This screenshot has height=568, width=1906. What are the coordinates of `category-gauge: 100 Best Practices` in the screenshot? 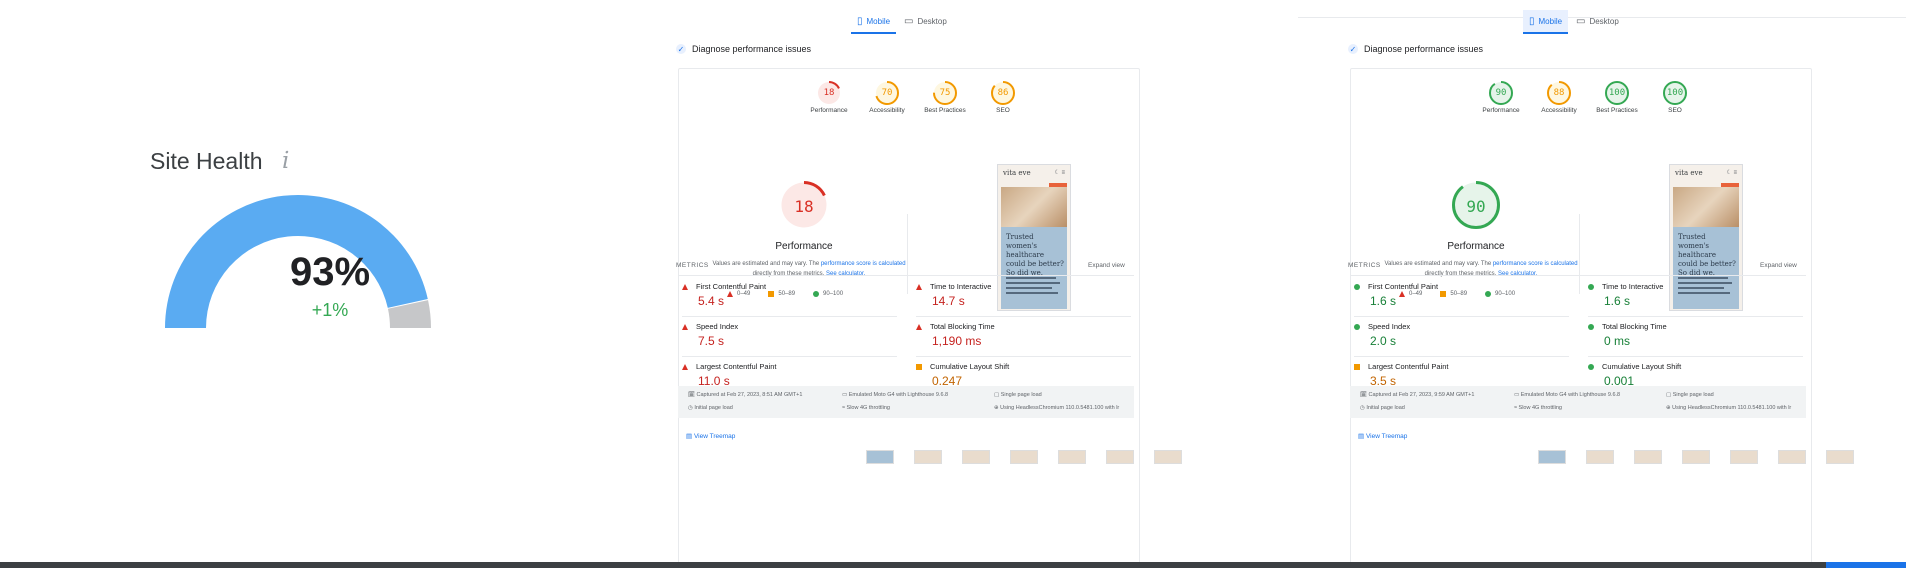 It's located at (1617, 97).